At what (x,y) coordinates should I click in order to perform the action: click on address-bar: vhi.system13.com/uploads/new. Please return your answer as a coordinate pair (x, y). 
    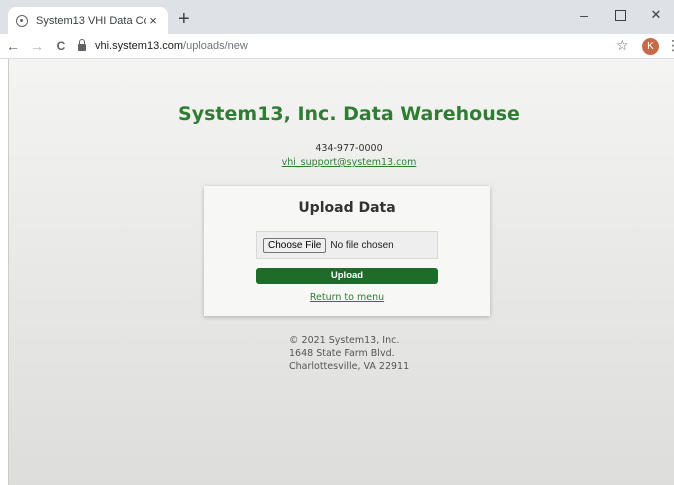
    Looking at the image, I should click on (355, 46).